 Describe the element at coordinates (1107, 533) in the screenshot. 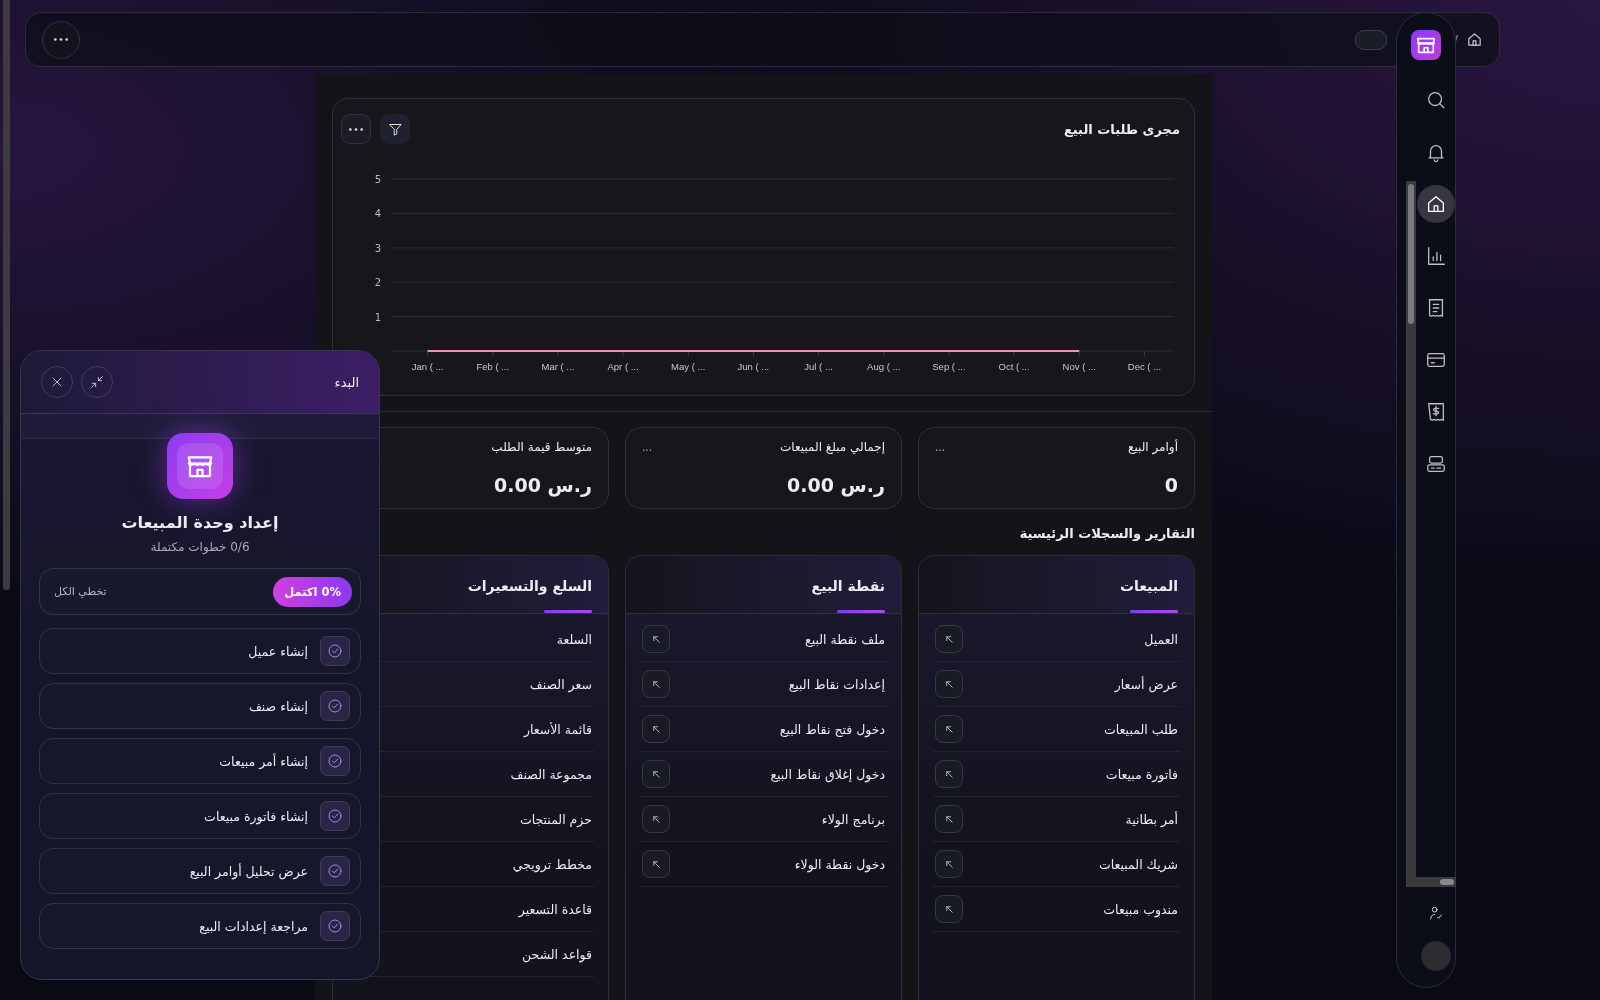

I see `section-title: التقارير والسجلات الرئيسية` at that location.